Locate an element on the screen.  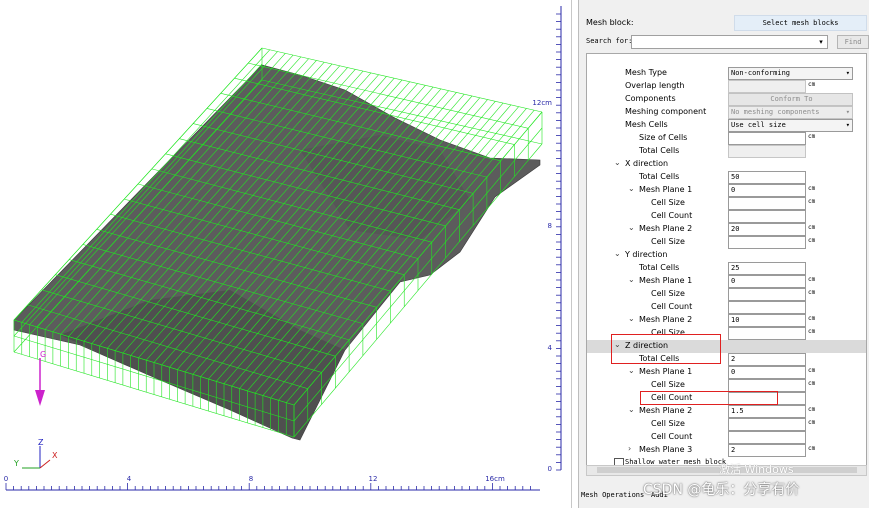
ruler-bottom-tick: 12 is located at coordinates (373, 479).